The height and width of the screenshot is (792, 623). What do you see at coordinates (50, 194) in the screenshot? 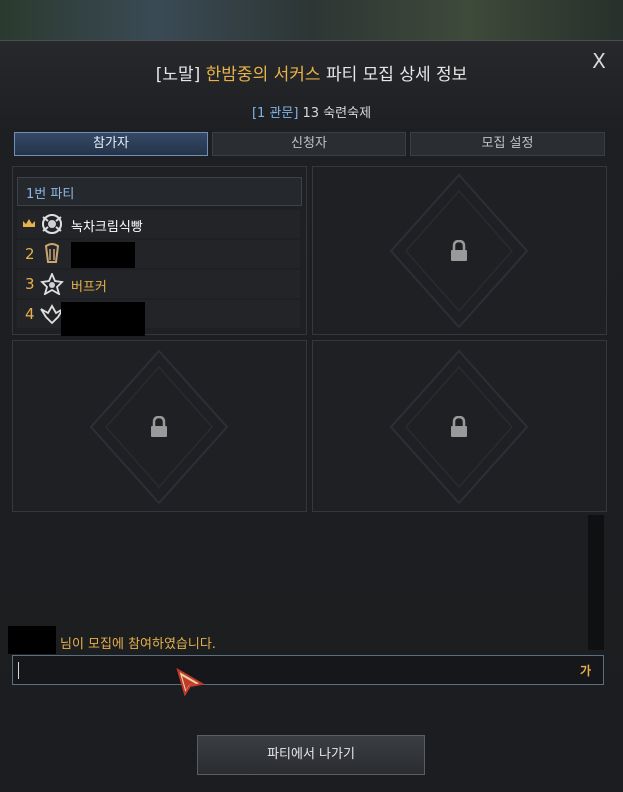
I see `party-1-header-label: 1번 파티` at bounding box center [50, 194].